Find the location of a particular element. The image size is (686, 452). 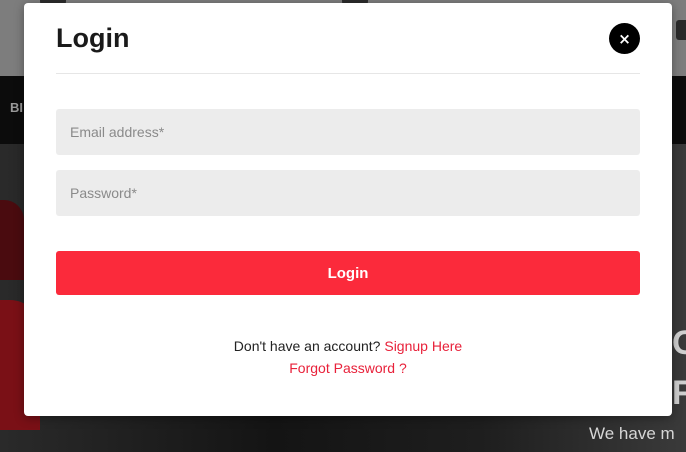

close-icon: × is located at coordinates (624, 38).